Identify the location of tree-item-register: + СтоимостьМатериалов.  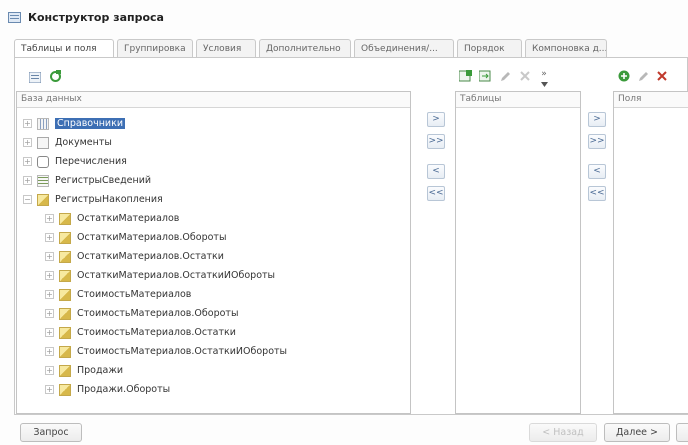
(118, 294).